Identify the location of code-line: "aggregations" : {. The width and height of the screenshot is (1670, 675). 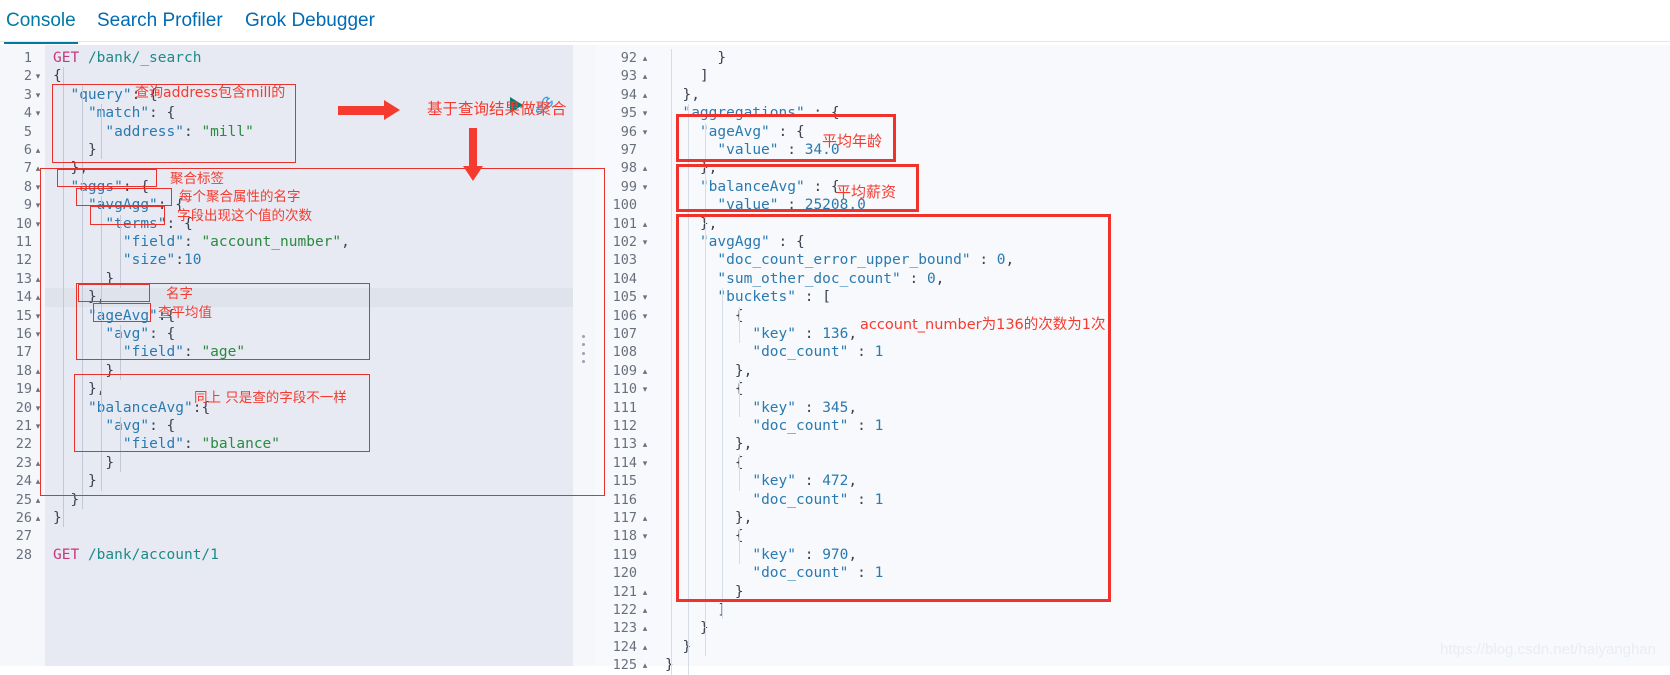
(752, 113).